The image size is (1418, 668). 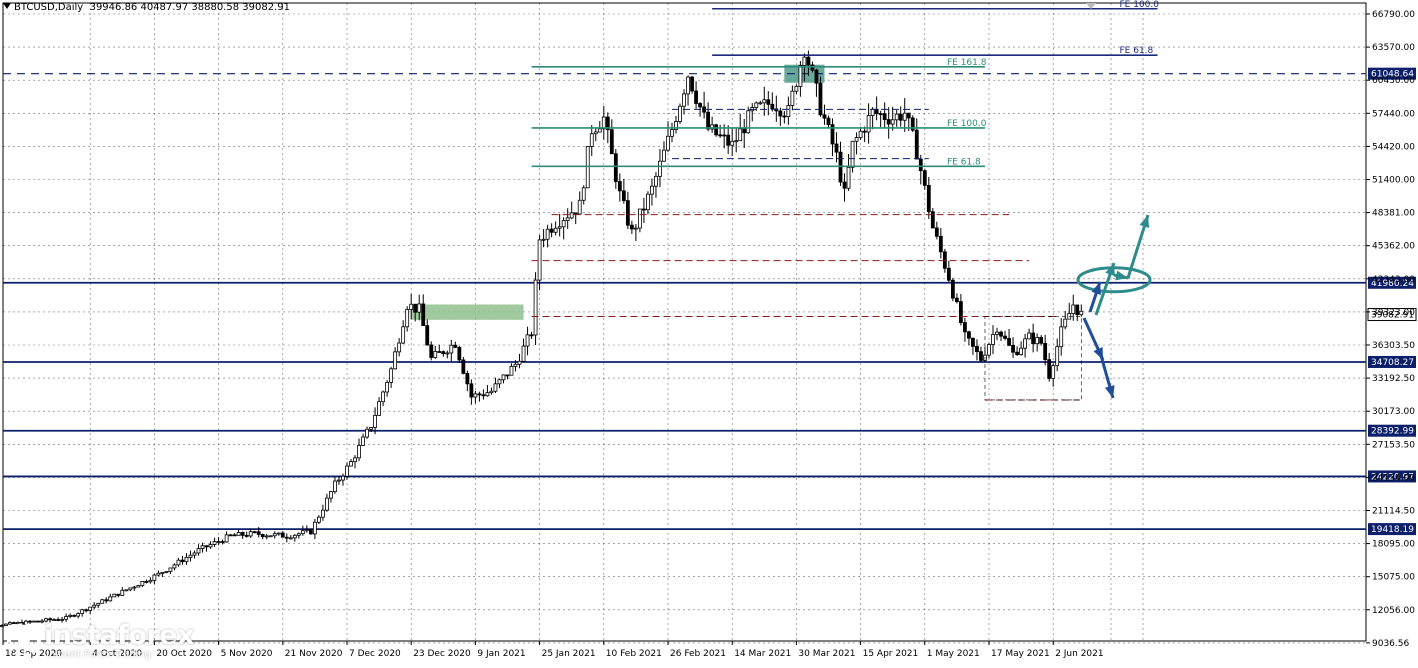 What do you see at coordinates (97, 641) in the screenshot?
I see `instaforex-logo: instaforex Instant Forex Trading` at bounding box center [97, 641].